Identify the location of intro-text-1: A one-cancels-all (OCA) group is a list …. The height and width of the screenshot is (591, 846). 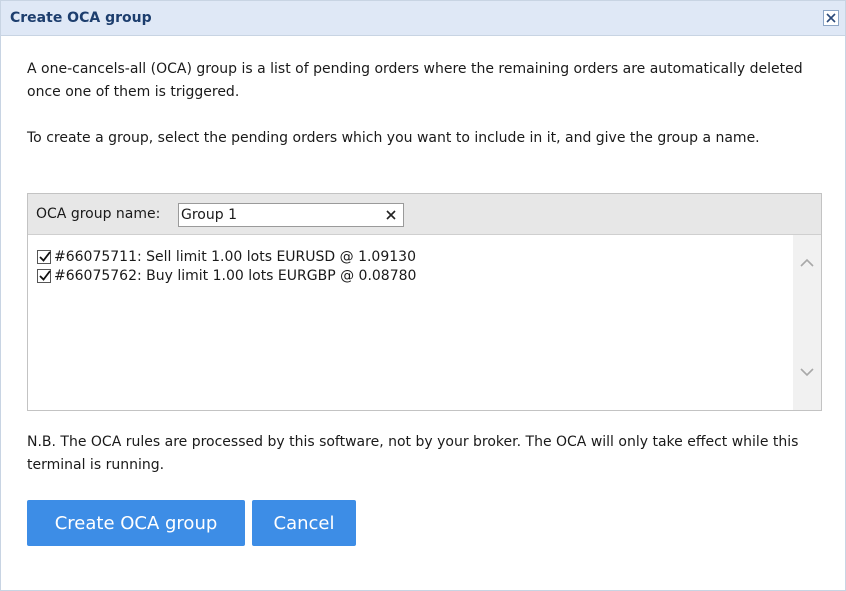
(415, 80).